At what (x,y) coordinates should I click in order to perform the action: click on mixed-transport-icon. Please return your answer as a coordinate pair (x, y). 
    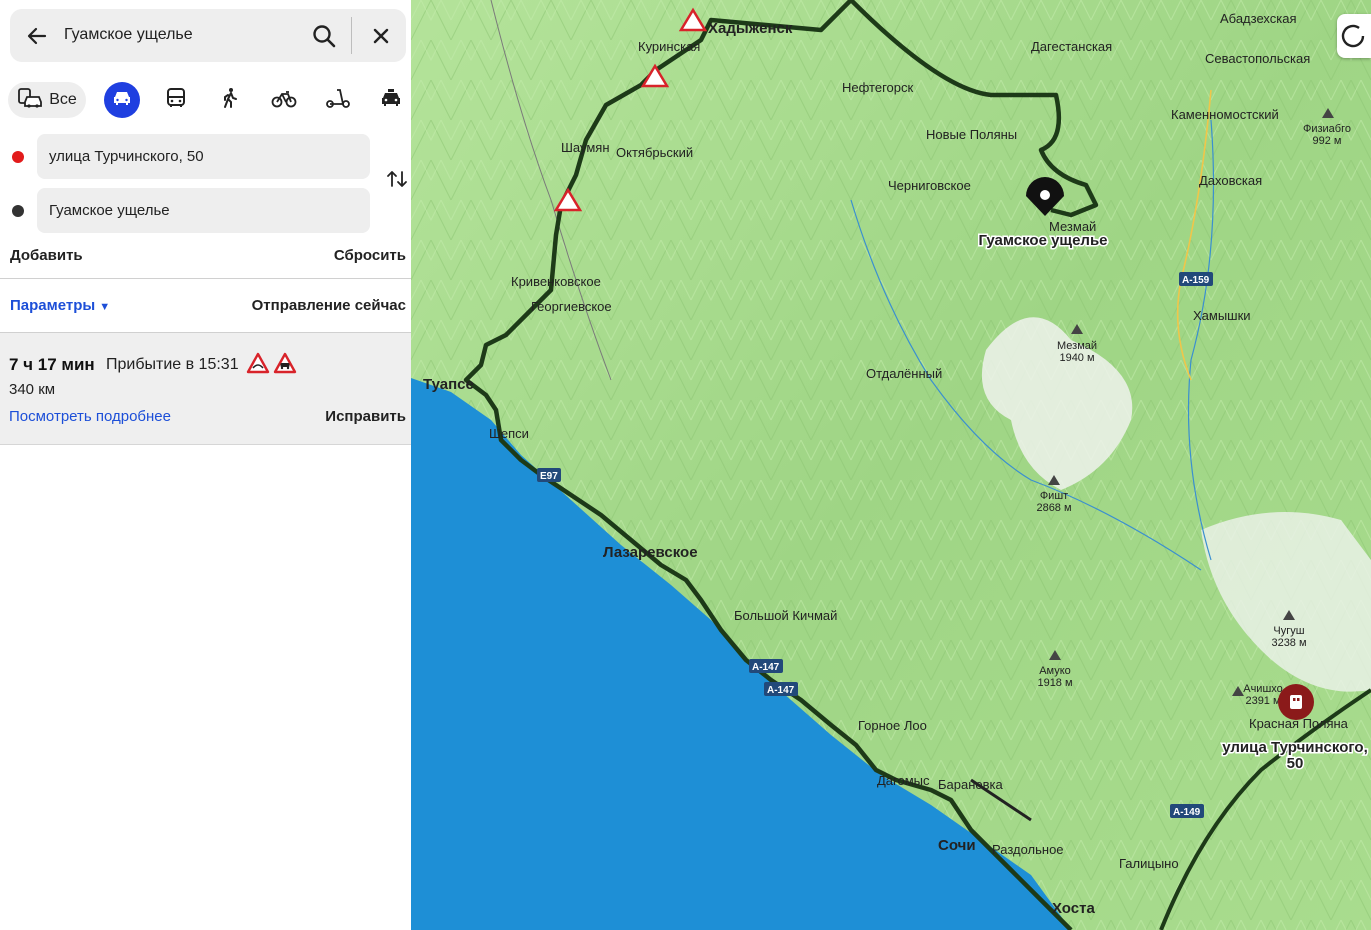
    Looking at the image, I should click on (30, 100).